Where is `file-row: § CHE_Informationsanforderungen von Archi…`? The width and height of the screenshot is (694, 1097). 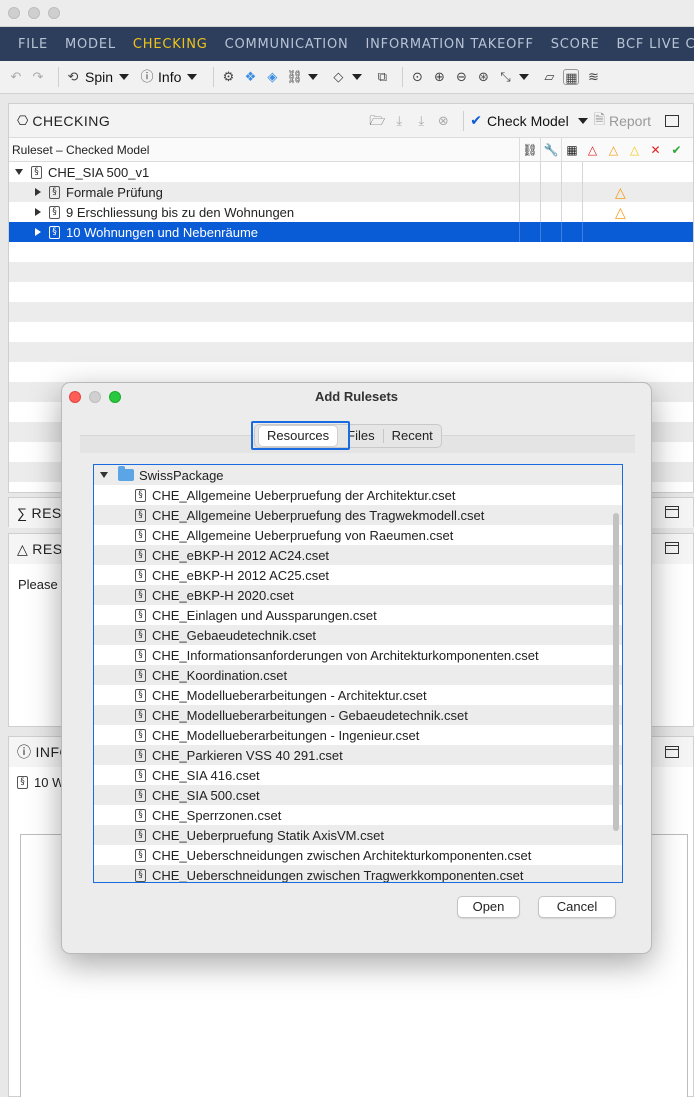
file-row: § CHE_Informationsanforderungen von Archi… is located at coordinates (358, 655).